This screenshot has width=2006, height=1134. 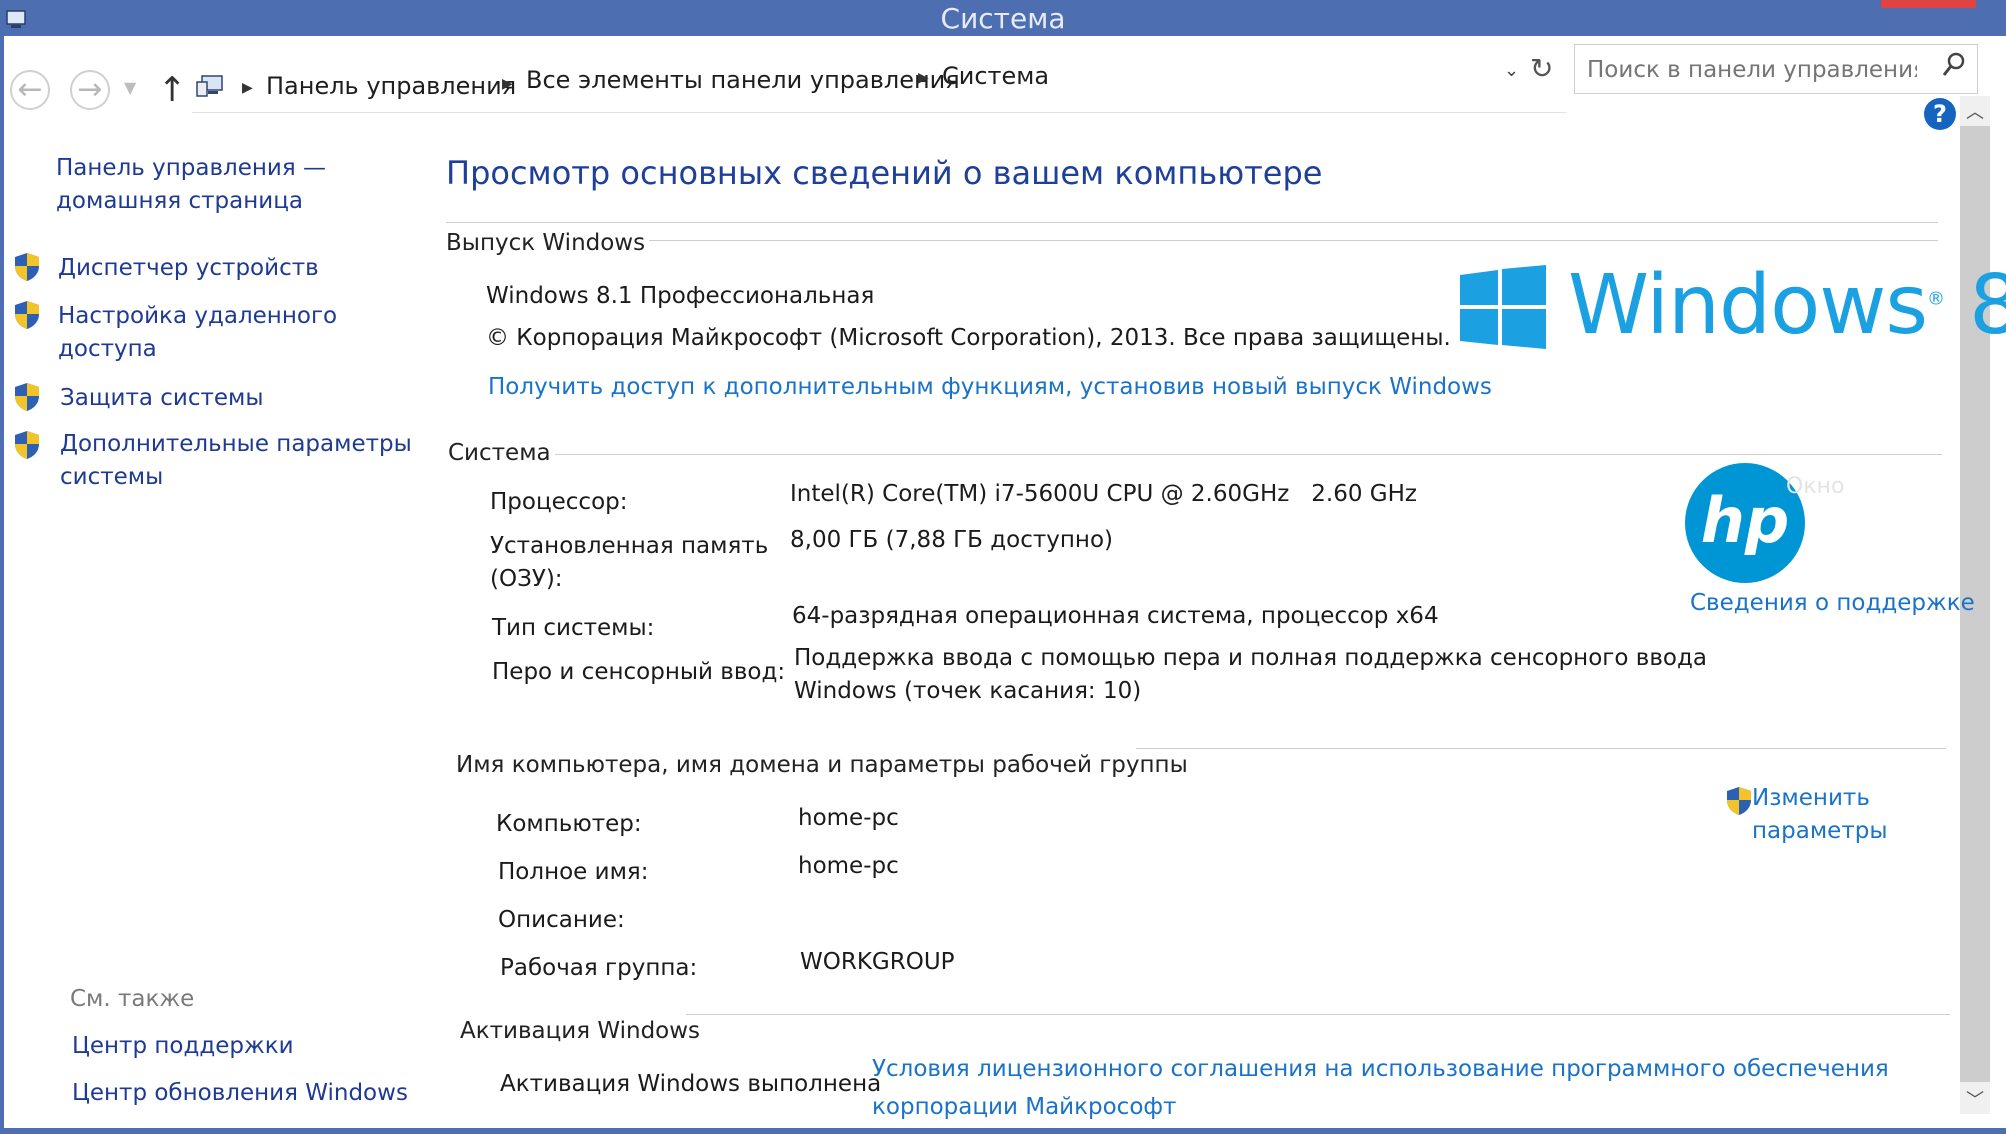 What do you see at coordinates (569, 824) in the screenshot?
I see `computer-label: Компьютер:` at bounding box center [569, 824].